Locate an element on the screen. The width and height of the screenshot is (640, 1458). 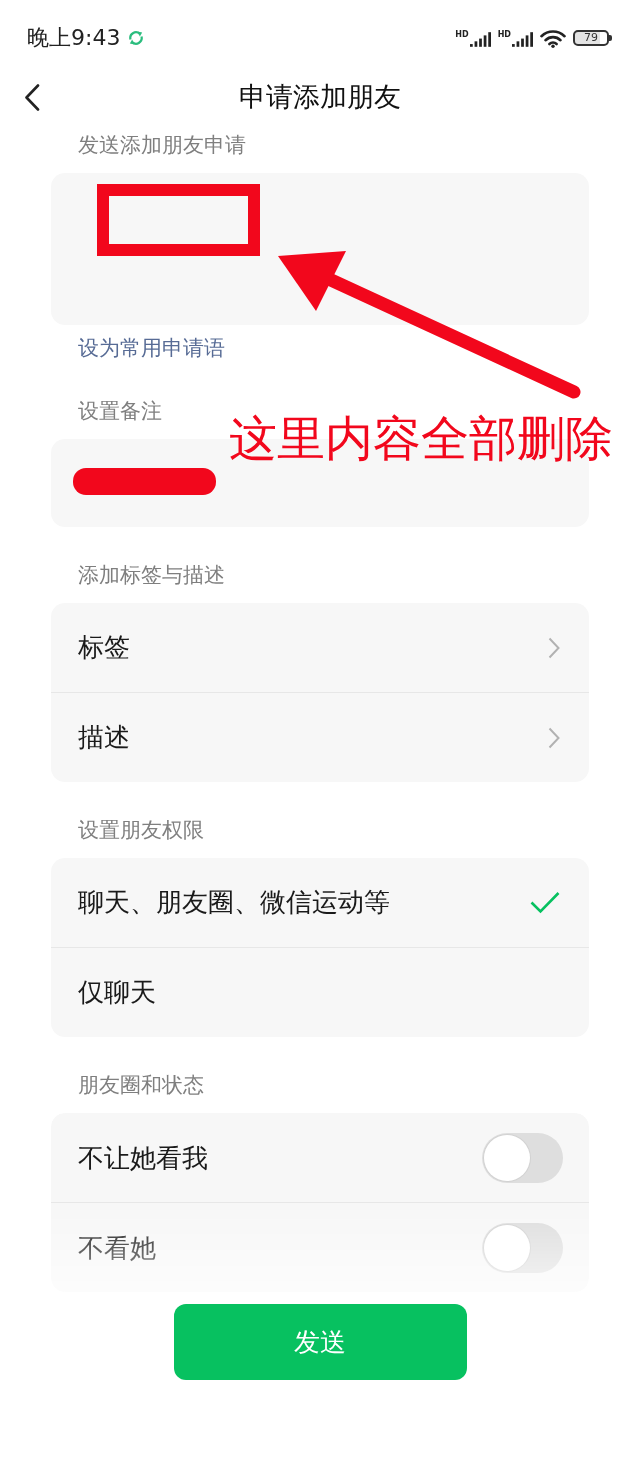
section-label: 发送添加朋友申请 is located at coordinates (162, 145).